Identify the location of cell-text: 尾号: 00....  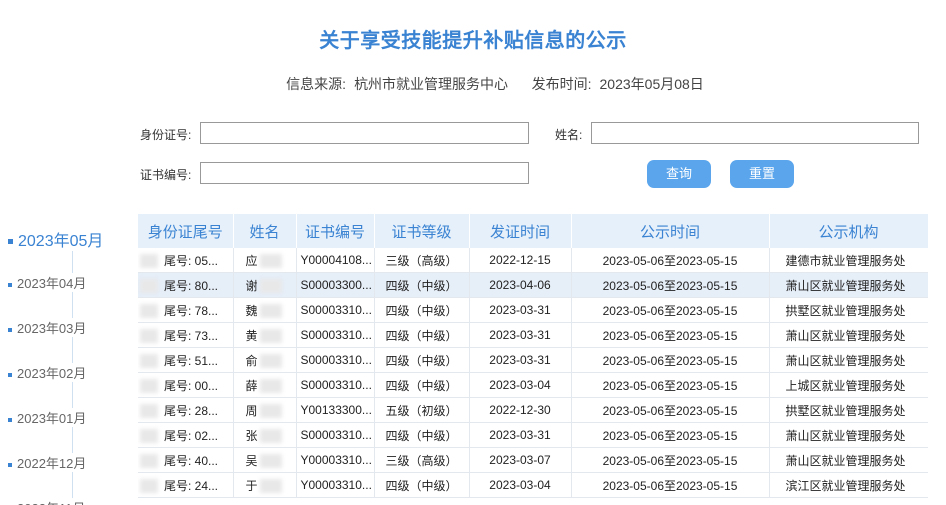
(191, 385).